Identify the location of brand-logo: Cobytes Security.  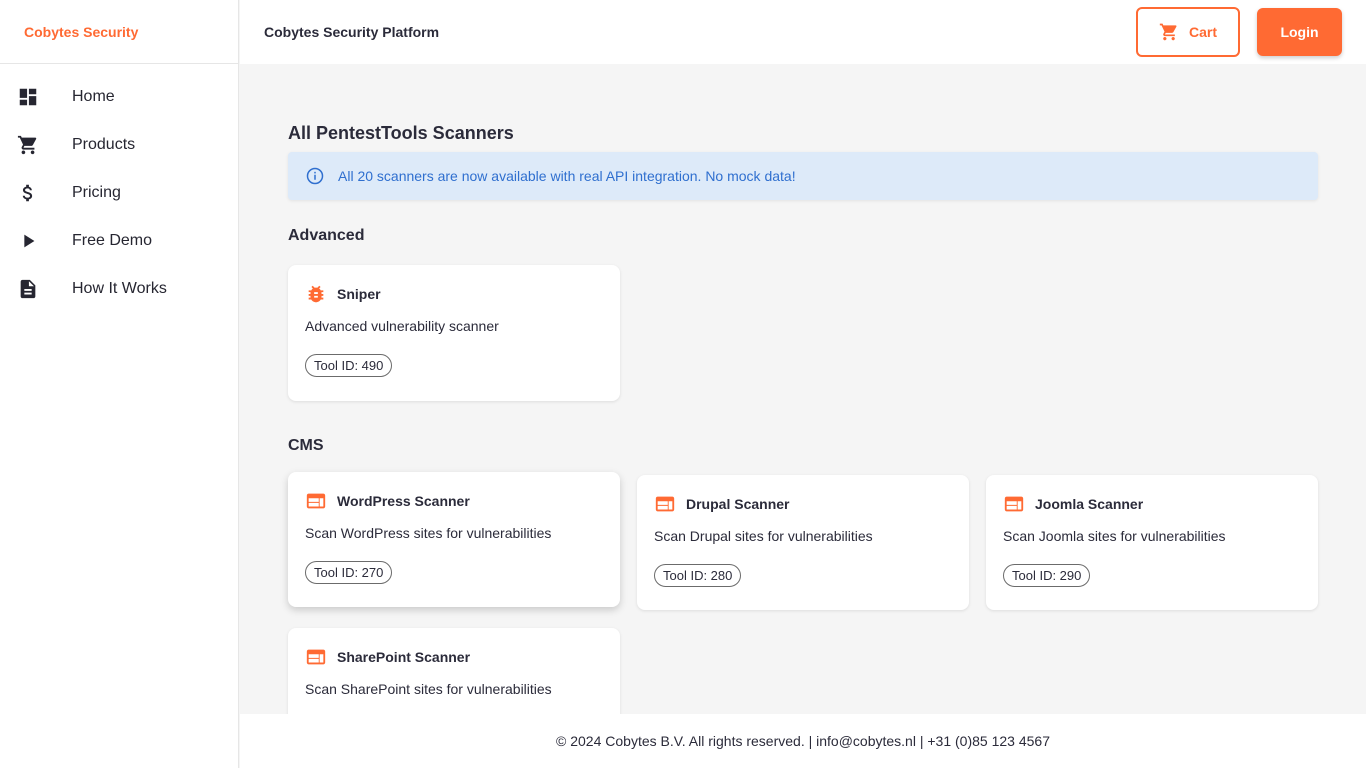
(119, 32).